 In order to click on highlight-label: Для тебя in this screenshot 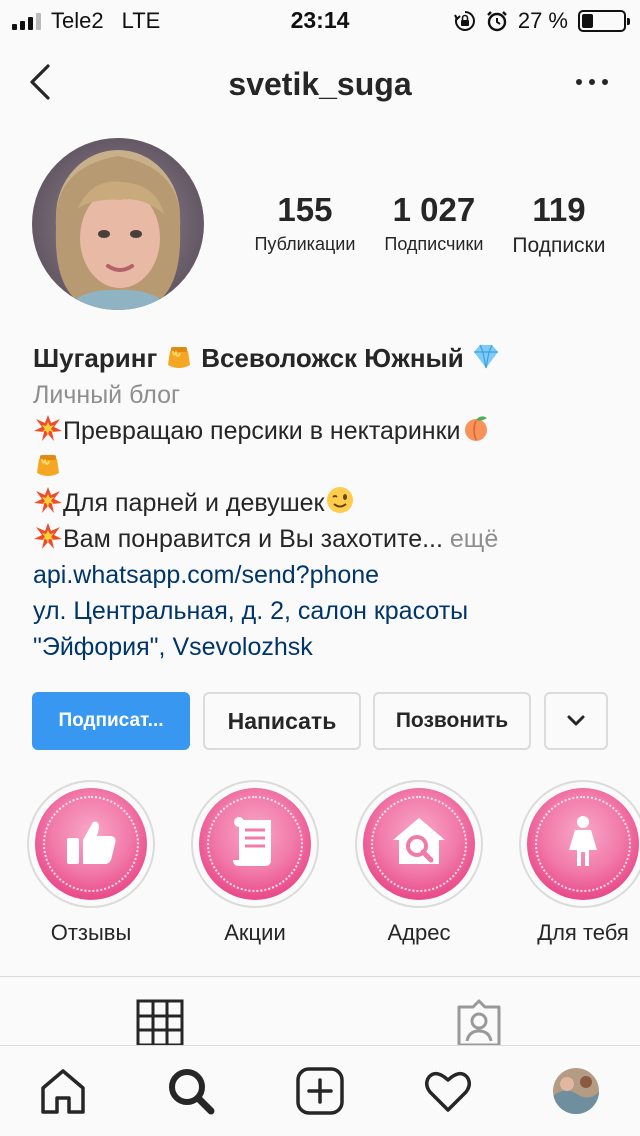, I will do `click(583, 932)`.